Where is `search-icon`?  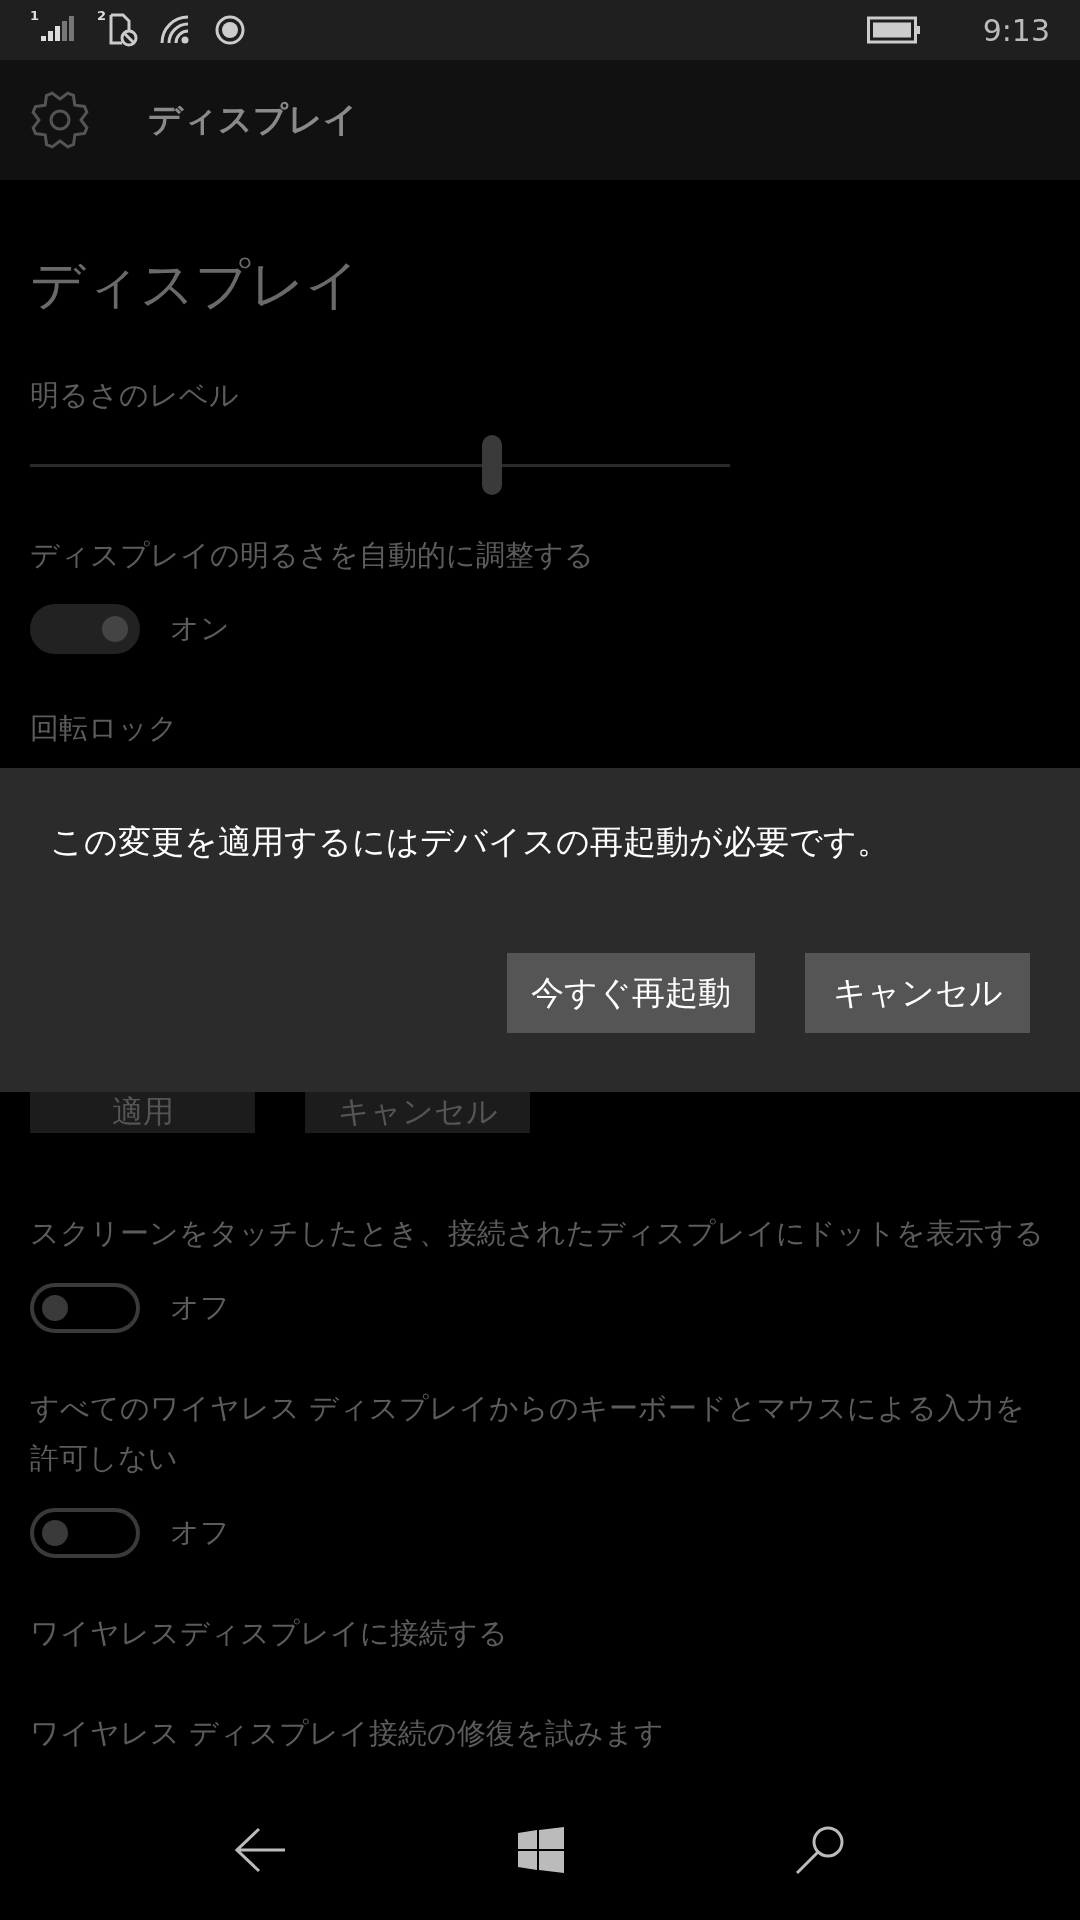
search-icon is located at coordinates (820, 1850).